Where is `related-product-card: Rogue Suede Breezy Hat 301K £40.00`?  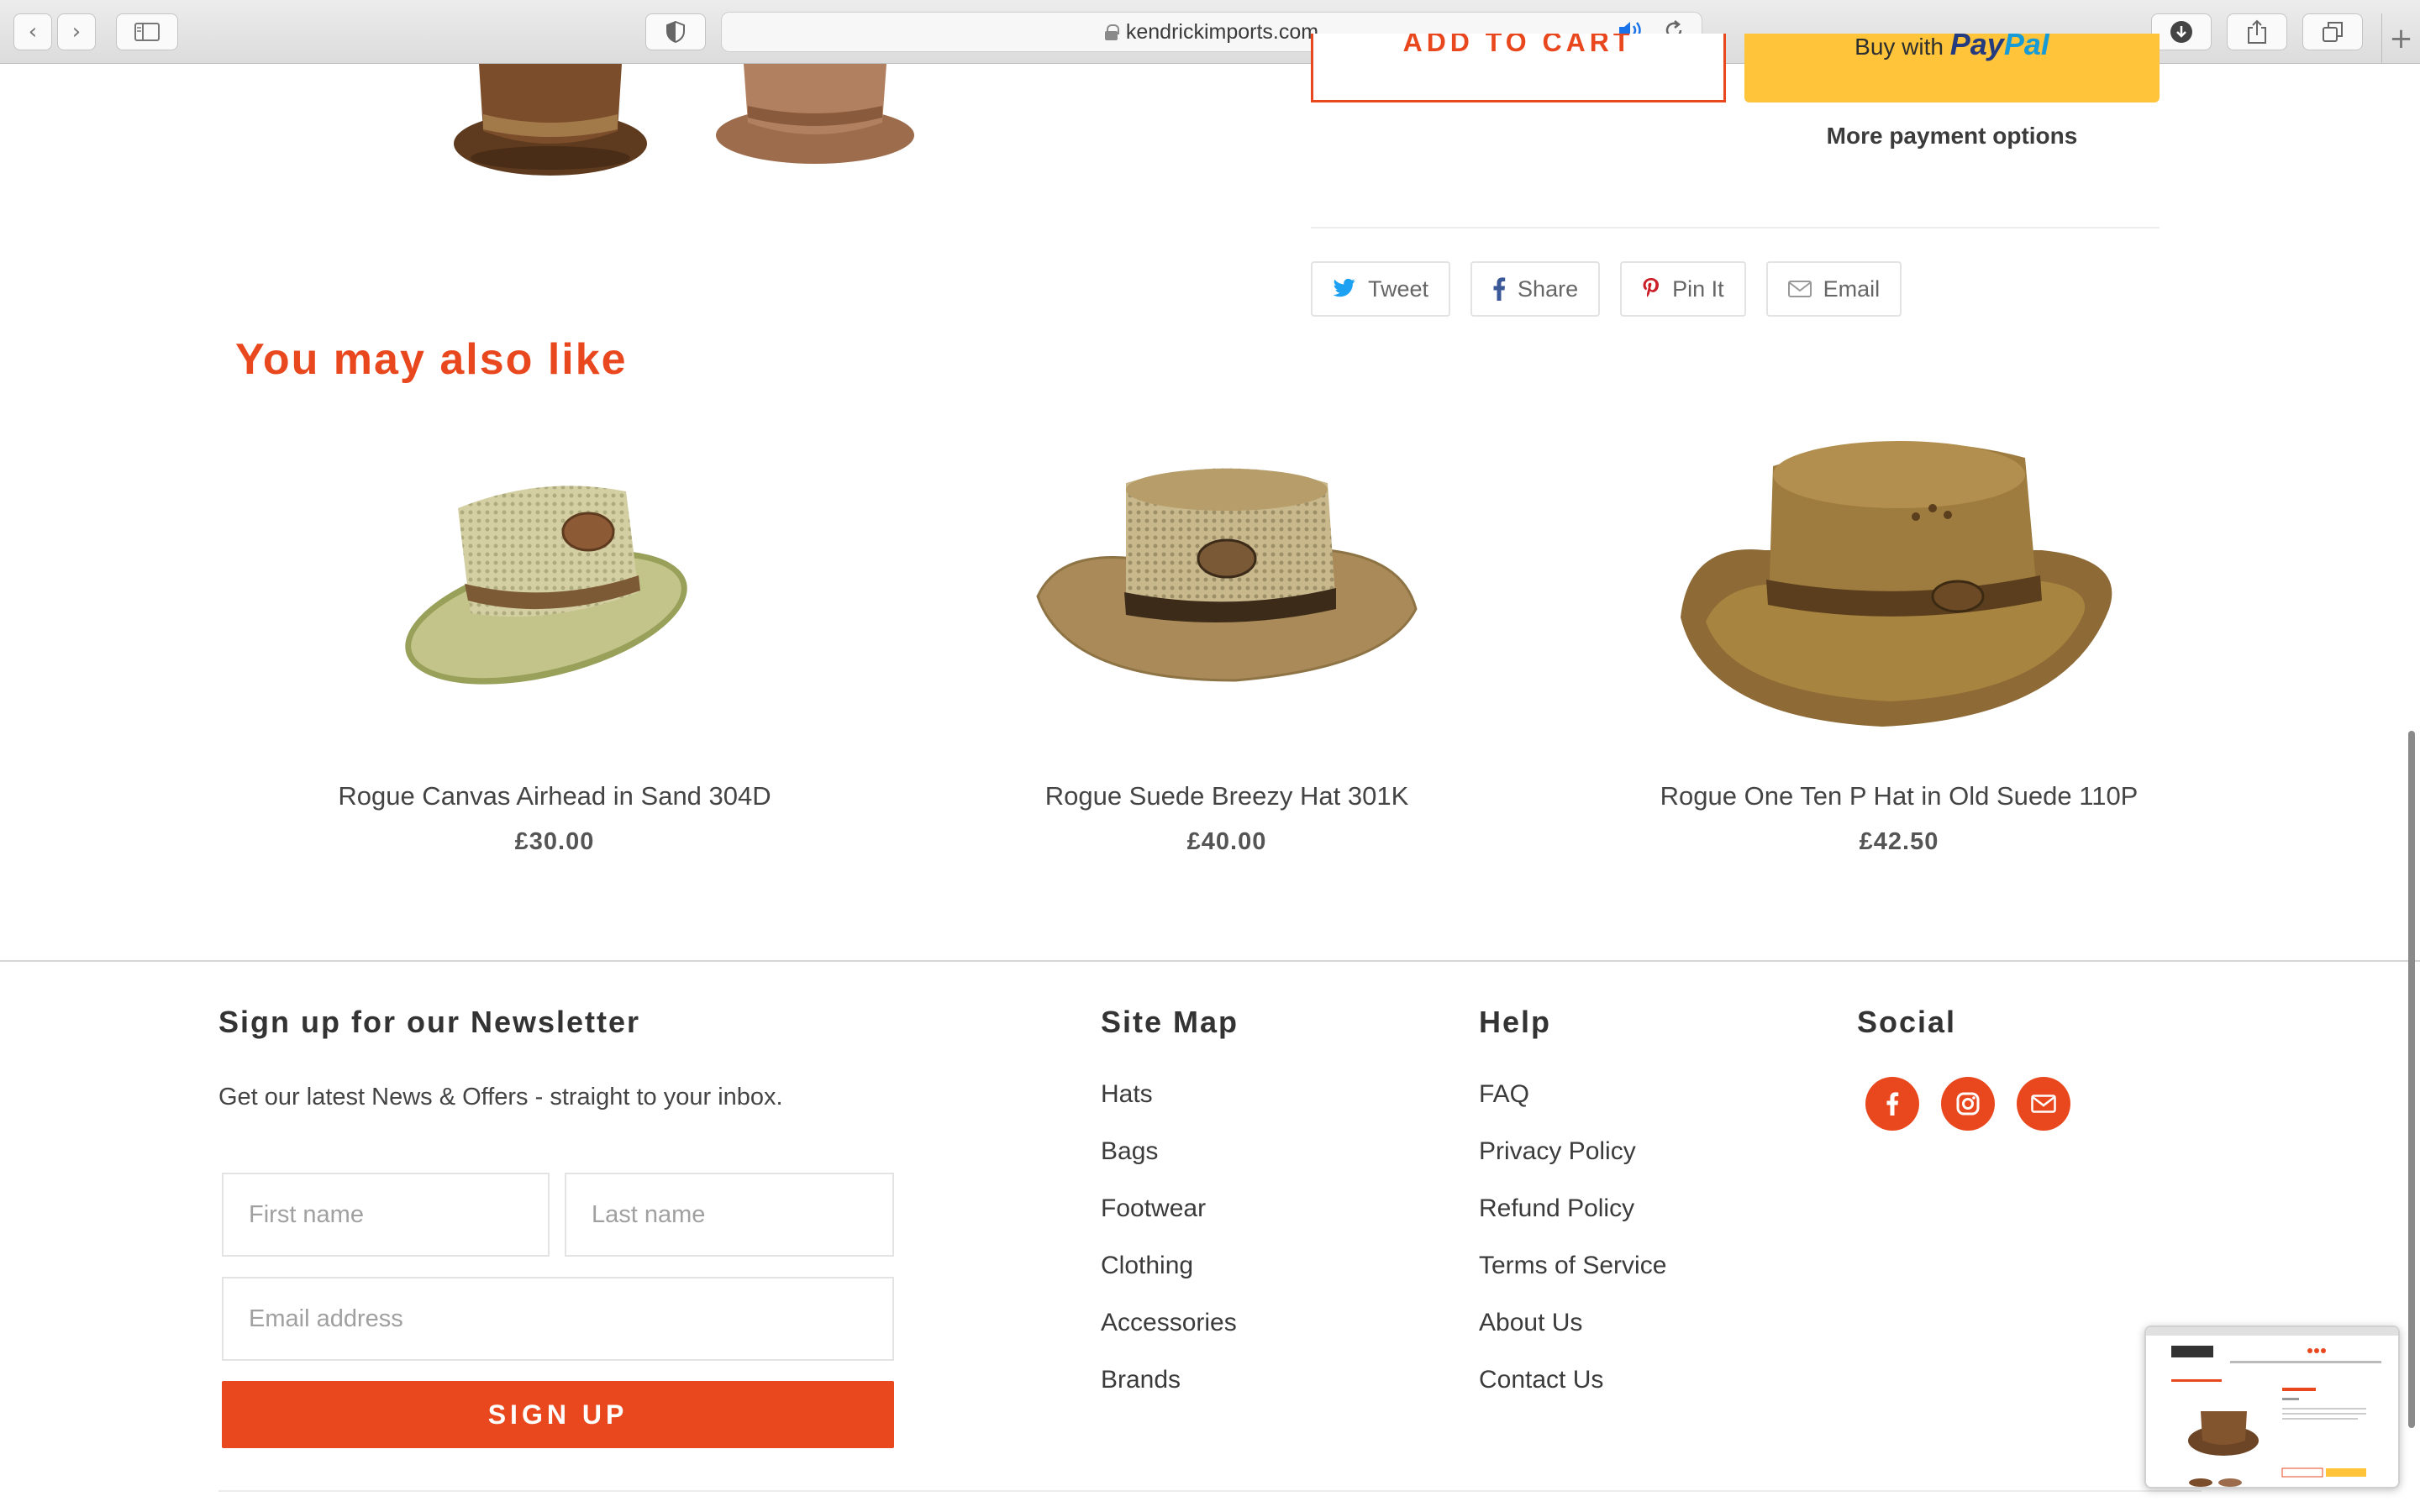 related-product-card: Rogue Suede Breezy Hat 301K £40.00 is located at coordinates (1227, 634).